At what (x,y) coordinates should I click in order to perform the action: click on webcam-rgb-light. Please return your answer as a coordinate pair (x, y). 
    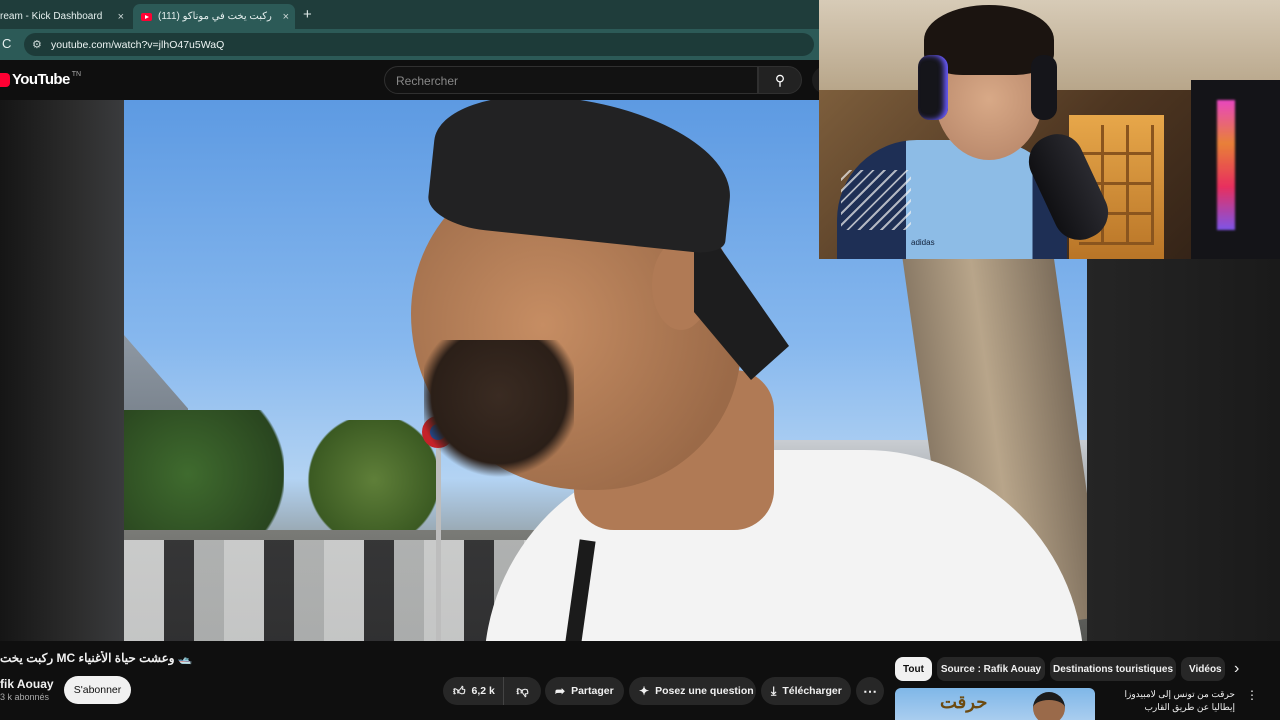
    Looking at the image, I should click on (1226, 165).